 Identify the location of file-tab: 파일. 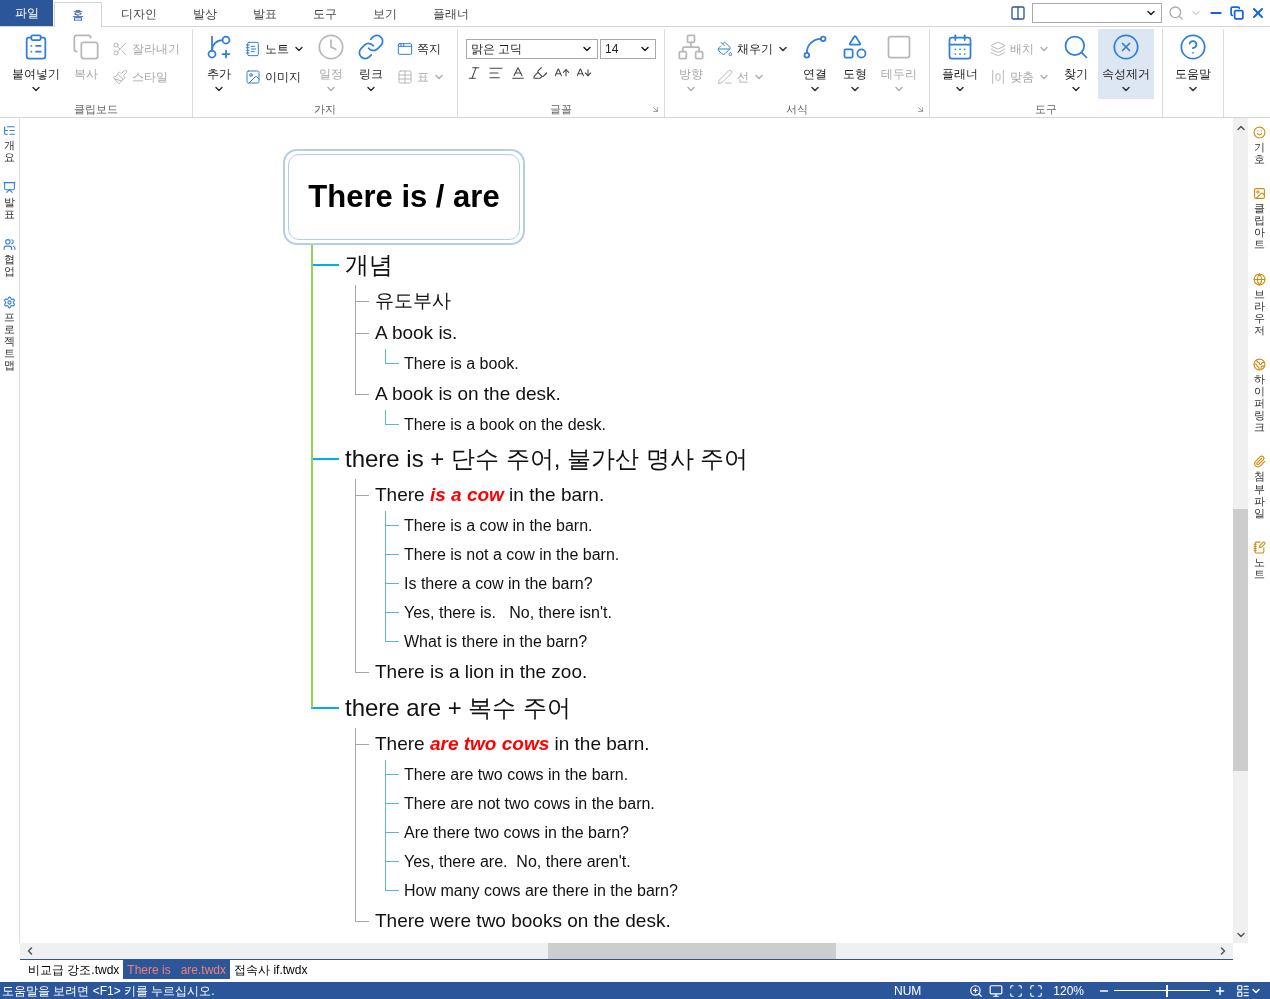
(26, 13).